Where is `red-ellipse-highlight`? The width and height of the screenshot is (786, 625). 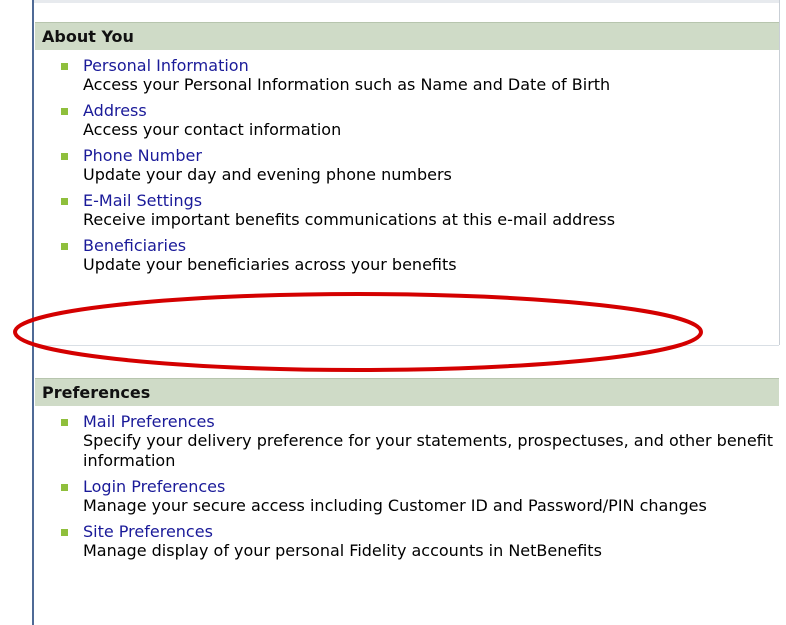 red-ellipse-highlight is located at coordinates (358, 332).